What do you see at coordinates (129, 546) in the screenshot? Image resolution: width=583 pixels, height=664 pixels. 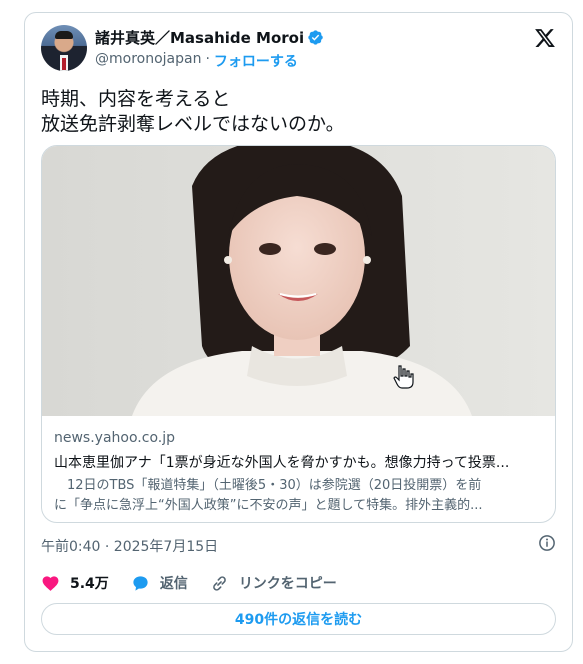 I see `tweet-timestamp: 午前0:40 · 2025年7月15日` at bounding box center [129, 546].